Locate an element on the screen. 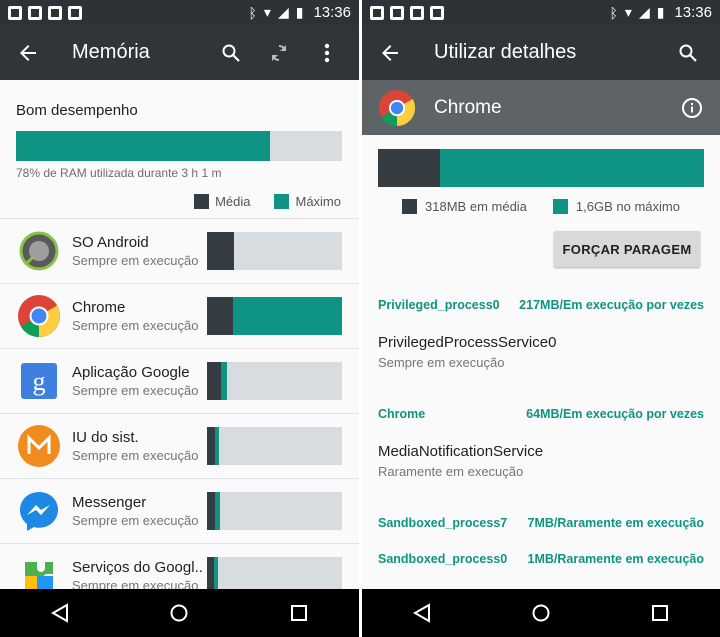  status-bar: ᛒ ▾ ◢ ▮ 13:36 is located at coordinates (541, 12).